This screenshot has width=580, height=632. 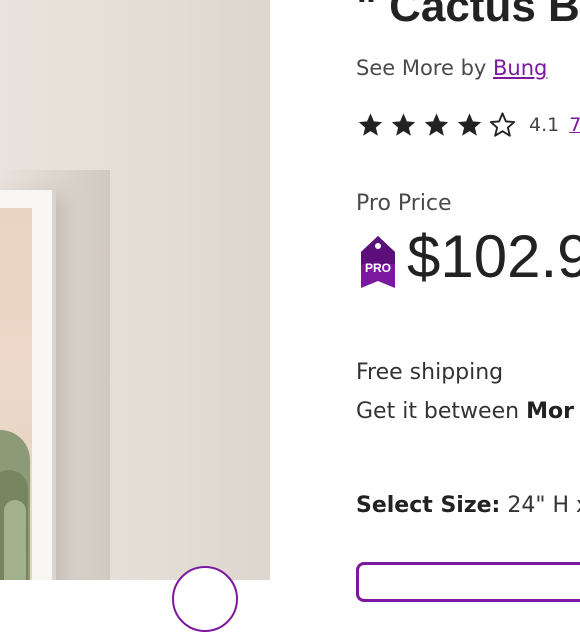 I want to click on price: $102.9, so click(x=493, y=256).